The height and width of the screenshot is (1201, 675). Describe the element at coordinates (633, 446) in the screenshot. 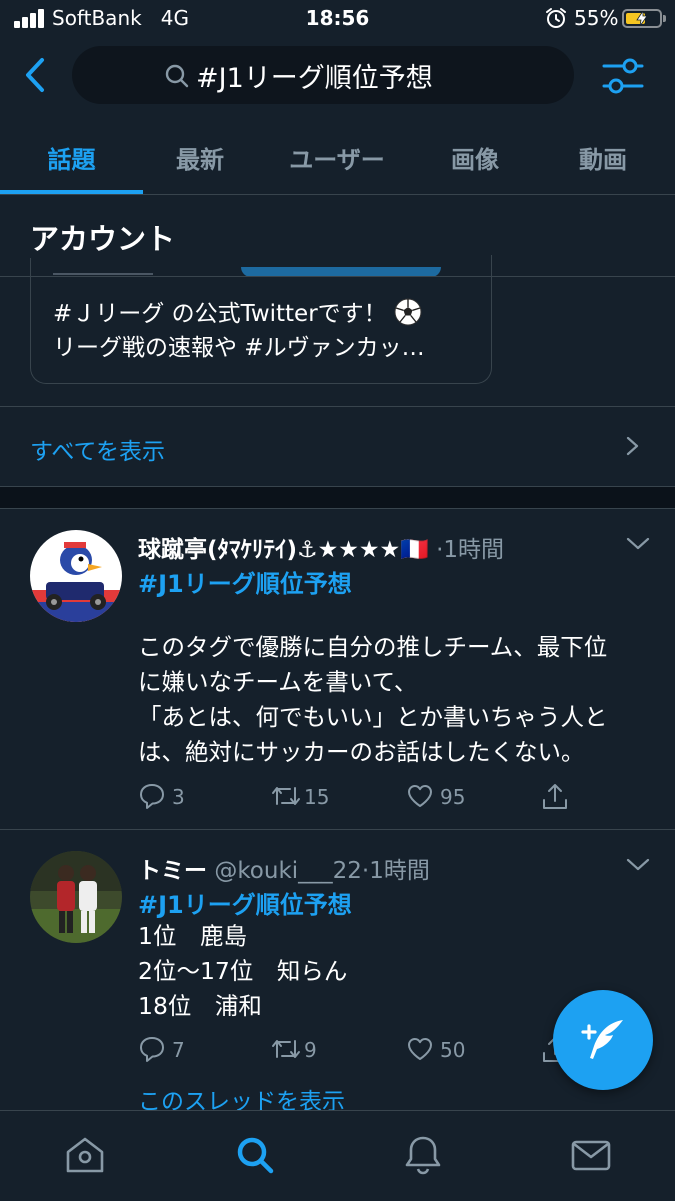

I see `chevron-right-icon` at that location.